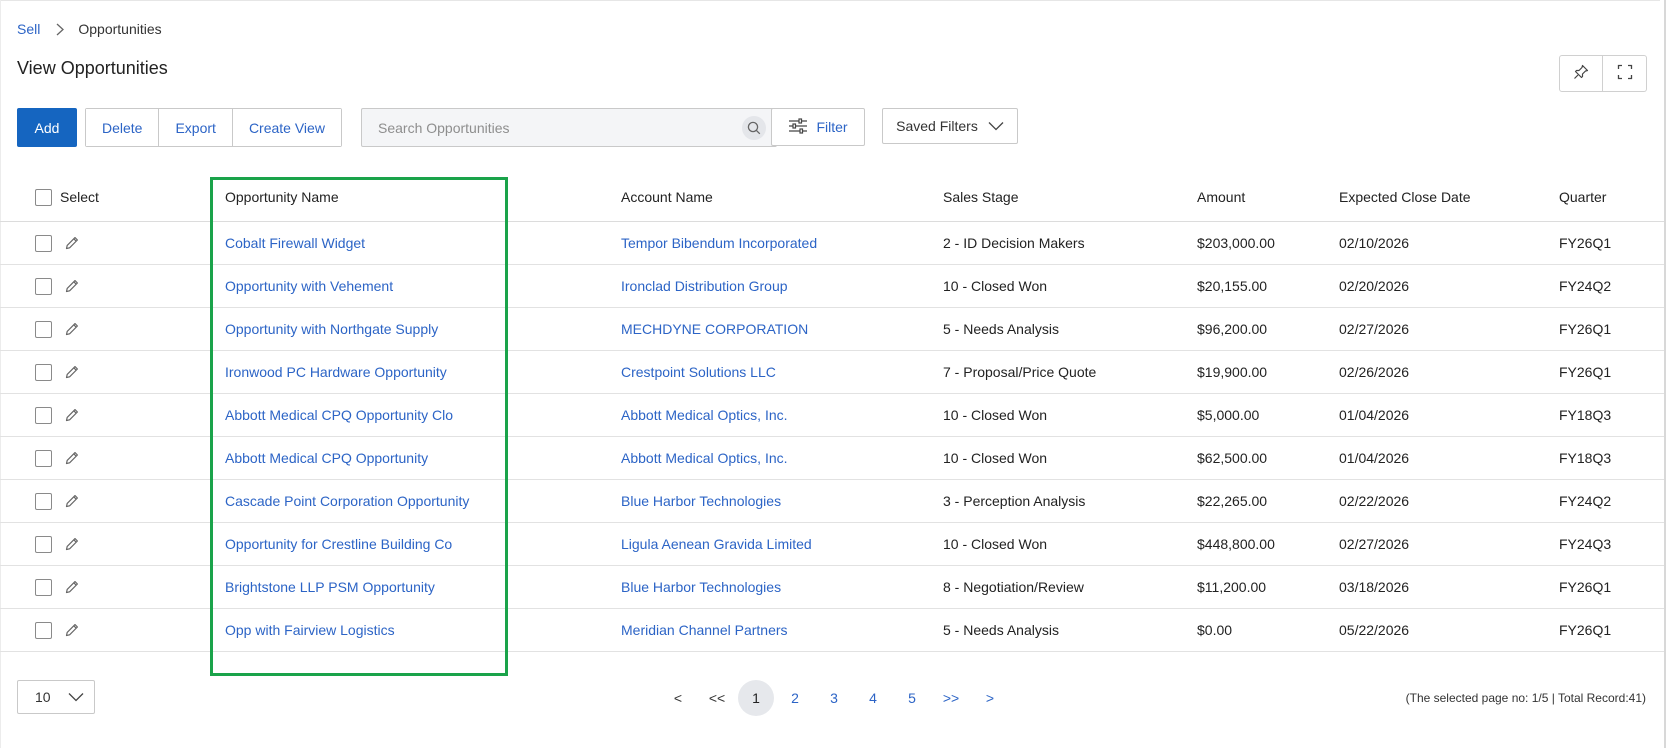 The width and height of the screenshot is (1672, 748). Describe the element at coordinates (286, 127) in the screenshot. I see `create-view-button: Create View` at that location.